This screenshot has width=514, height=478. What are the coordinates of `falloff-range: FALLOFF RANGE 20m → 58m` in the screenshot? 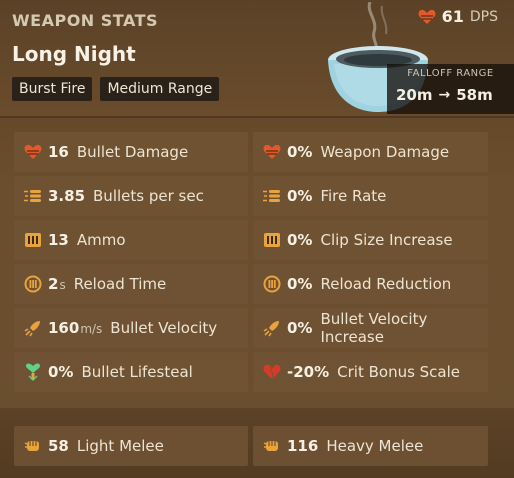 It's located at (450, 89).